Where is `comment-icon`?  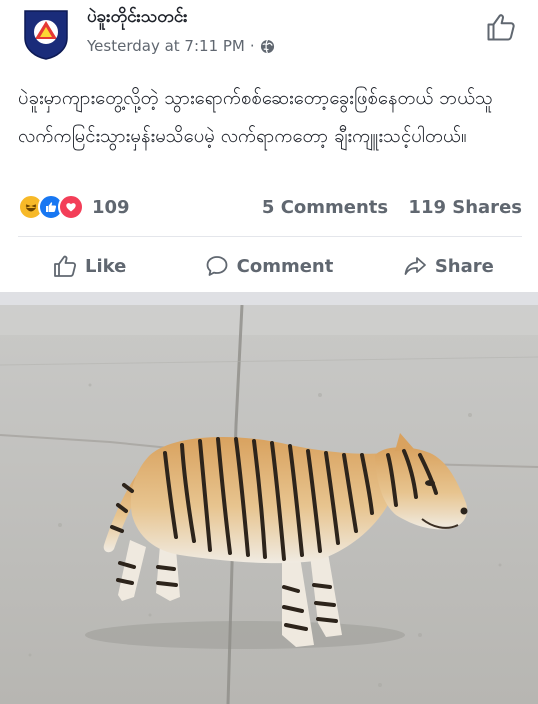
comment-icon is located at coordinates (217, 266).